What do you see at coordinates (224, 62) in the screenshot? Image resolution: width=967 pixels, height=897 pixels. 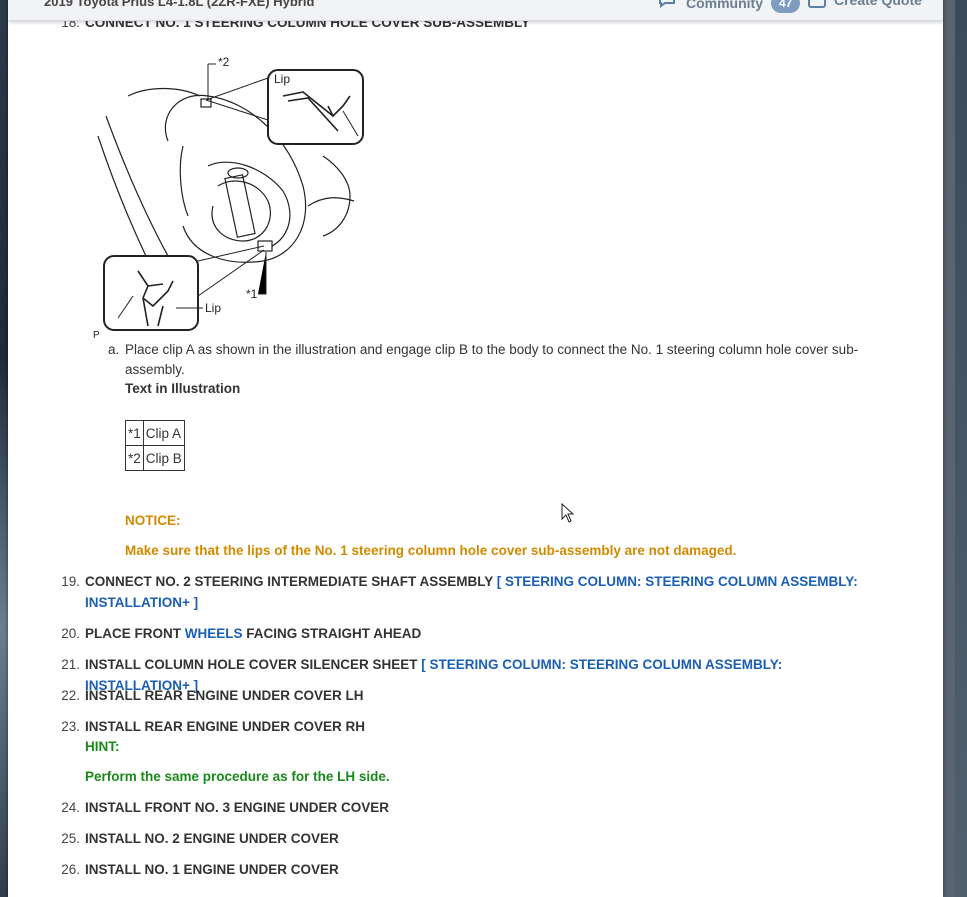 I see `callout-clip-b: *2` at bounding box center [224, 62].